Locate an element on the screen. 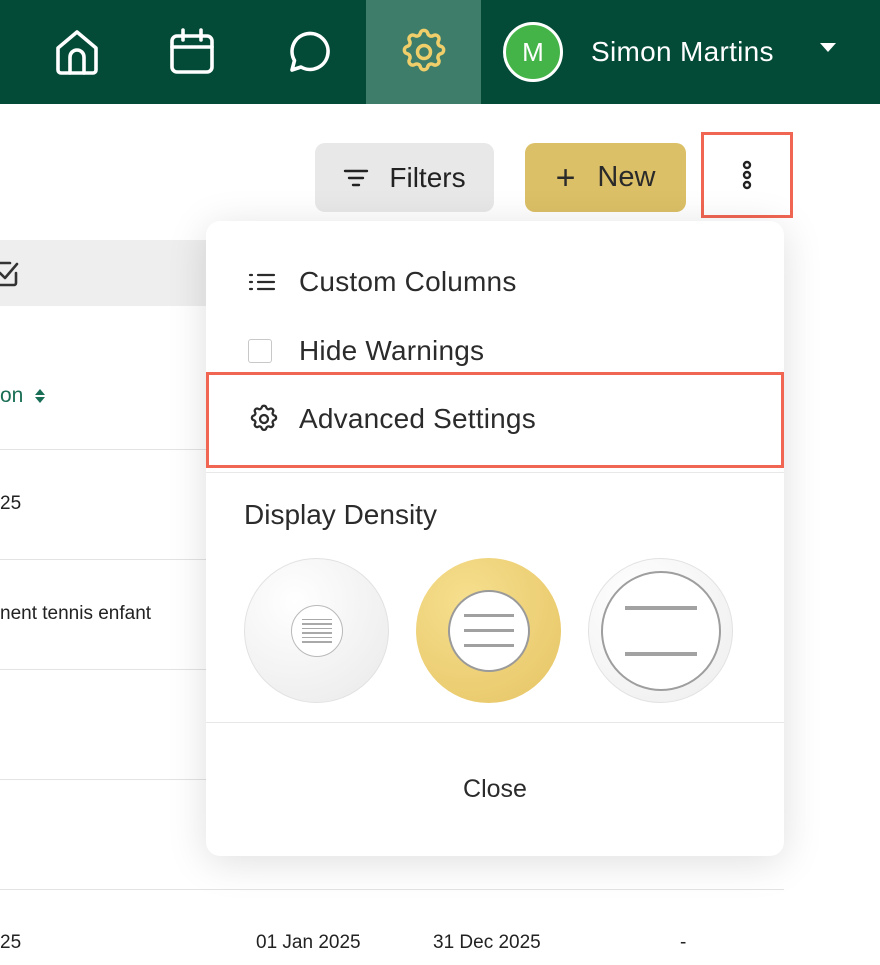 Image resolution: width=880 pixels, height=965 pixels. table-cell: - is located at coordinates (683, 942).